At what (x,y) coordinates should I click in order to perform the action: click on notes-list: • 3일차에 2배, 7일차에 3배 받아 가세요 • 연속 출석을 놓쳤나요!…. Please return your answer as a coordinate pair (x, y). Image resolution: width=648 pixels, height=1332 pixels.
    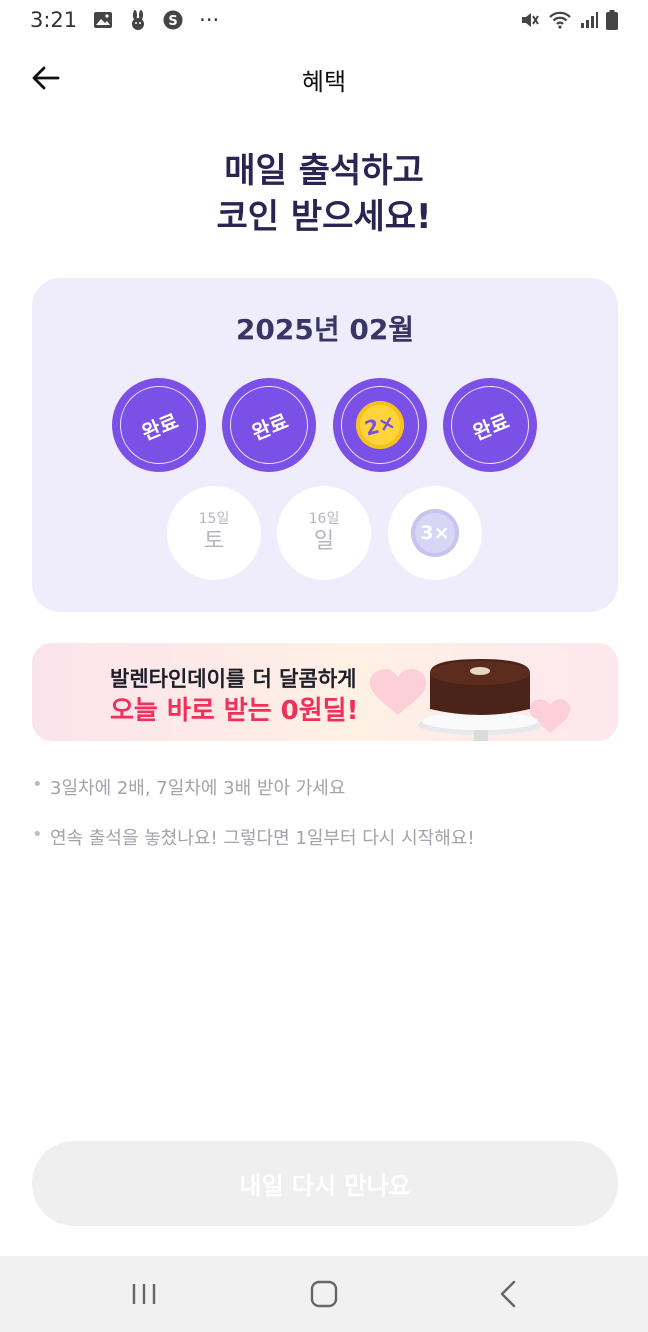
    Looking at the image, I should click on (325, 824).